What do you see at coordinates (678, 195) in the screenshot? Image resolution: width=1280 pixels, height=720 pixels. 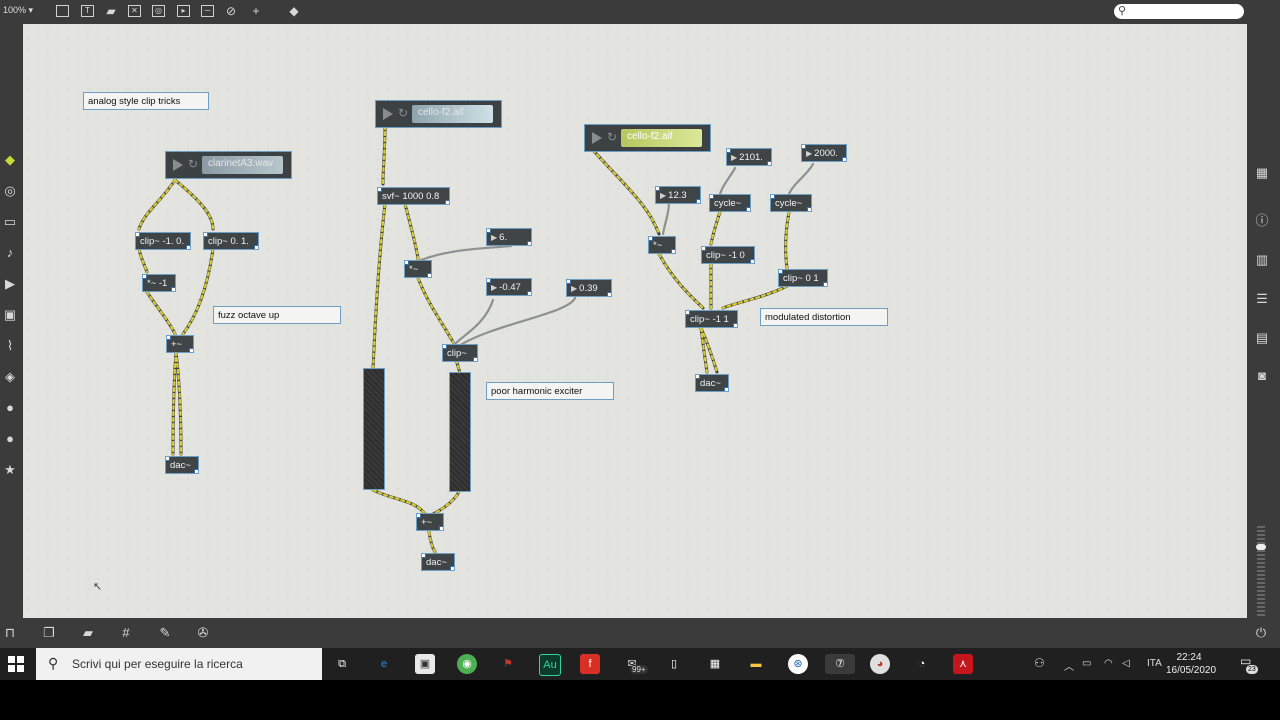 I see `number-box: ▶ 12.3` at bounding box center [678, 195].